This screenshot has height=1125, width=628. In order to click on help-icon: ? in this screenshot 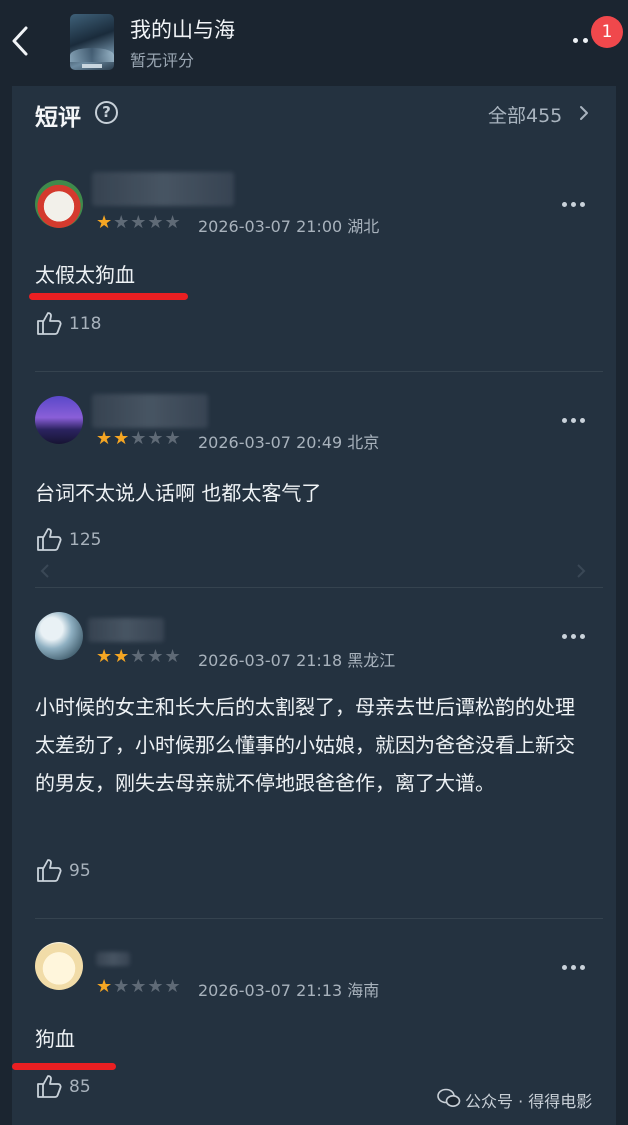, I will do `click(106, 112)`.